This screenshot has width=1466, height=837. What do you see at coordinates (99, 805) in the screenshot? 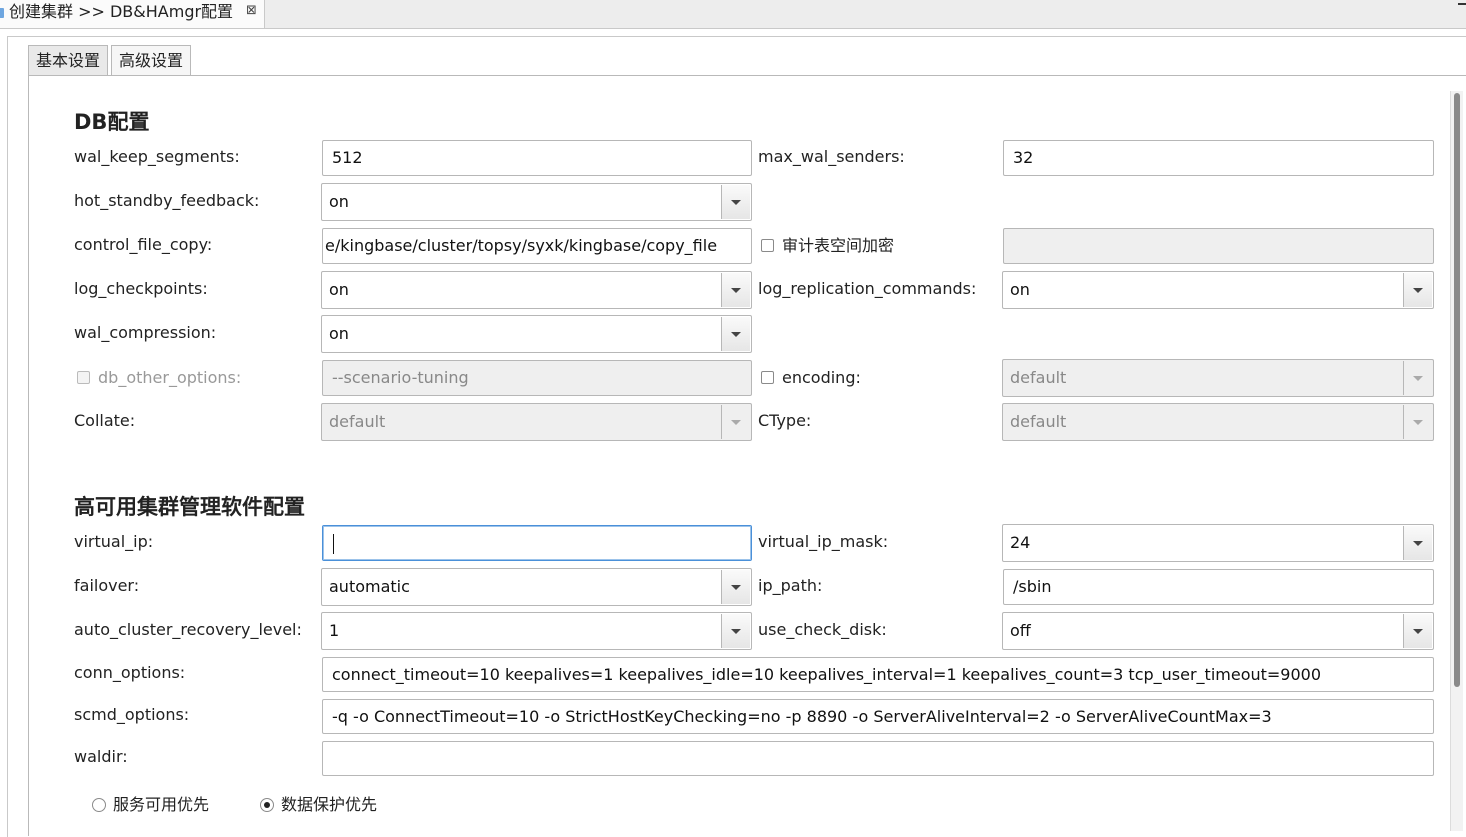
I see `service-priority-radio` at bounding box center [99, 805].